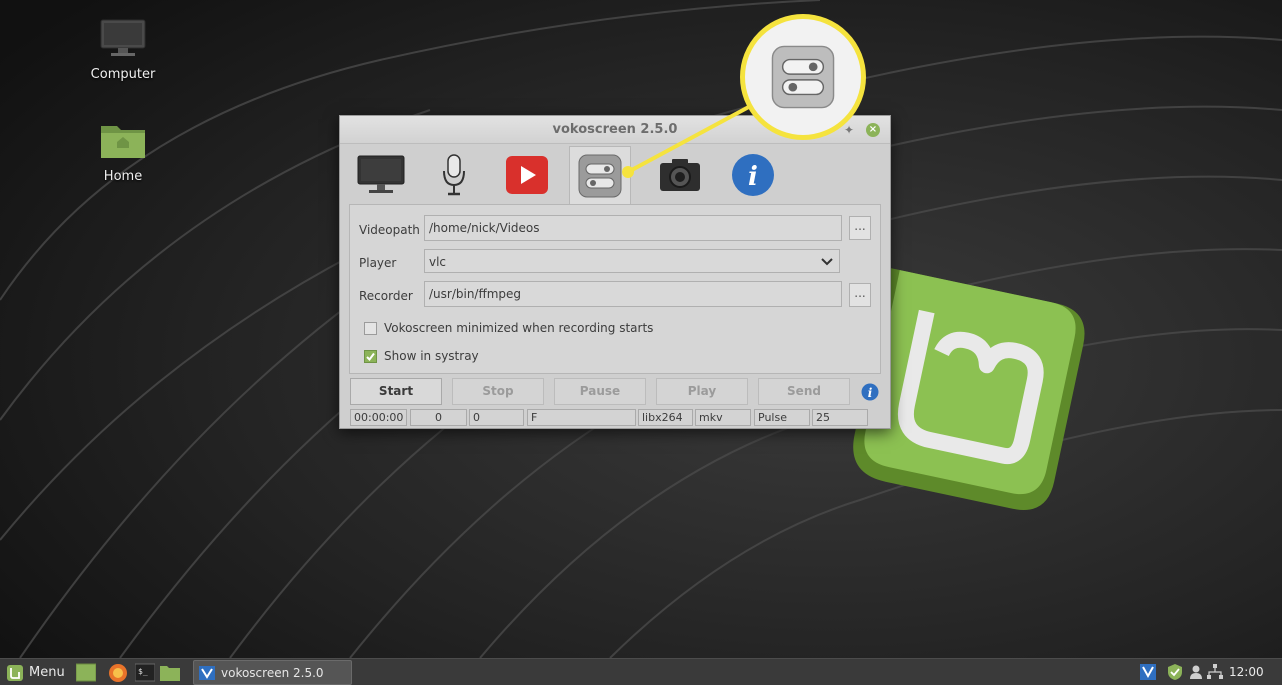  What do you see at coordinates (804, 391) in the screenshot?
I see `send-button: Send` at bounding box center [804, 391].